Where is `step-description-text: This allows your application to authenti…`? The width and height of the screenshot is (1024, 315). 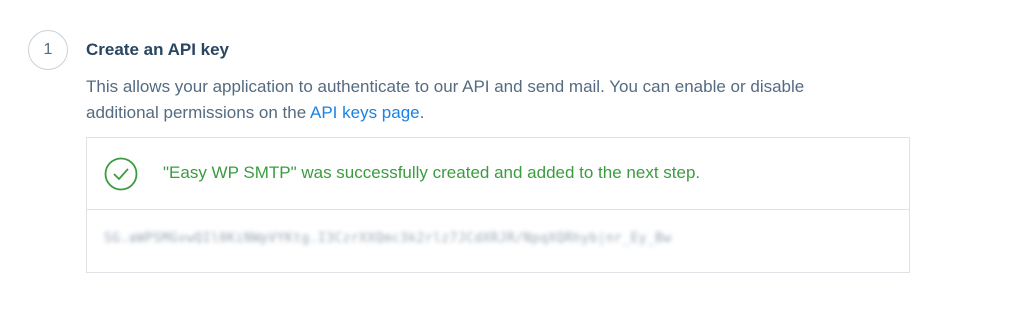 step-description-text: This allows your application to authenti… is located at coordinates (445, 99).